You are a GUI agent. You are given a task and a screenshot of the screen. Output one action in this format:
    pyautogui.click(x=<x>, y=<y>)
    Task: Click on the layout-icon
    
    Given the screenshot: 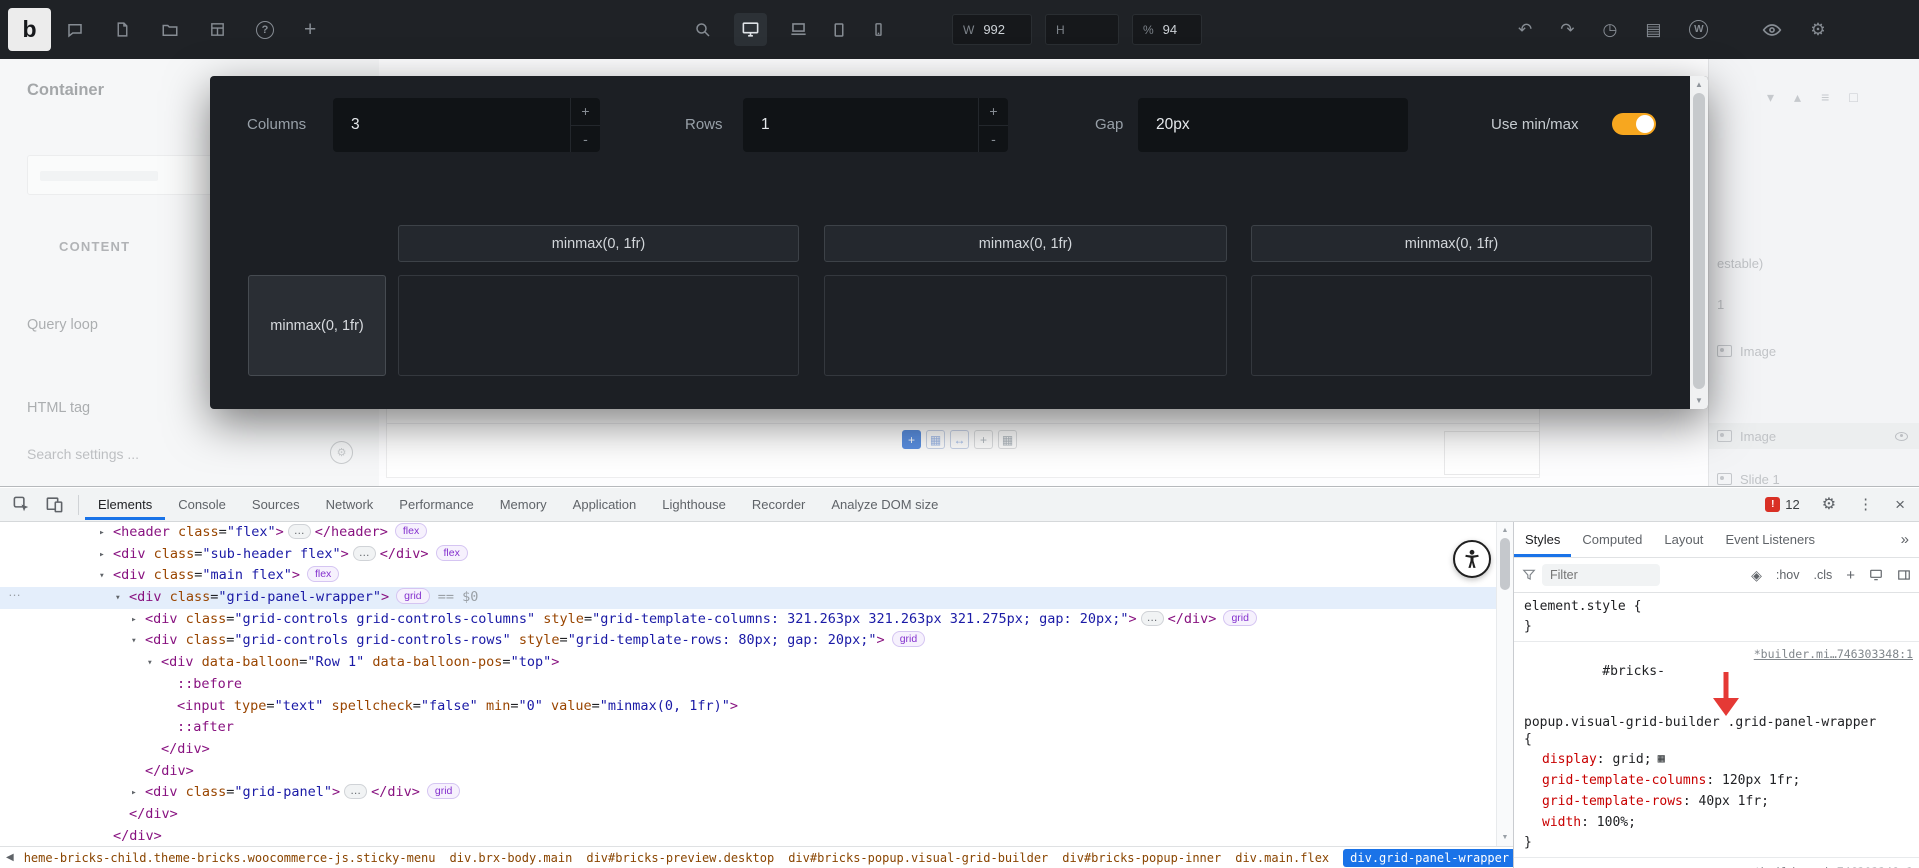 What is the action you would take?
    pyautogui.click(x=217, y=29)
    